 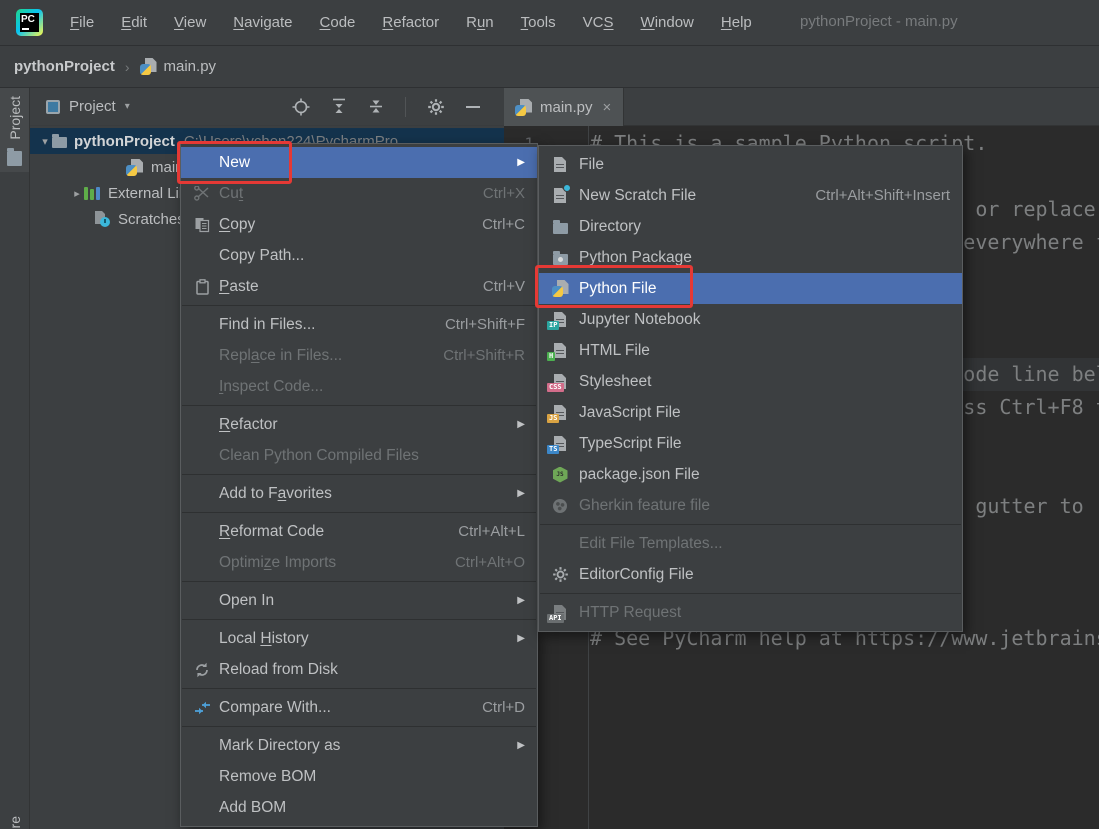 What do you see at coordinates (262, 22) in the screenshot?
I see `menubar-item-navigate: Navigate` at bounding box center [262, 22].